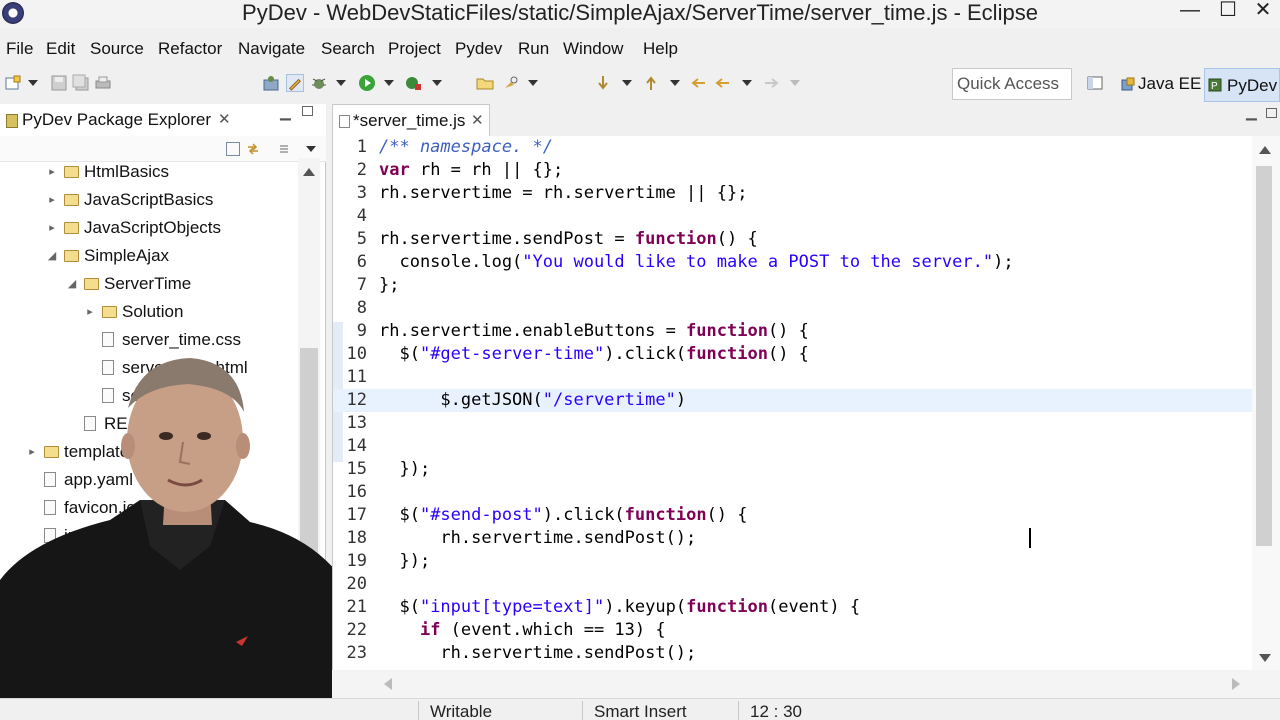  I want to click on code-line: 14, so click(793, 446).